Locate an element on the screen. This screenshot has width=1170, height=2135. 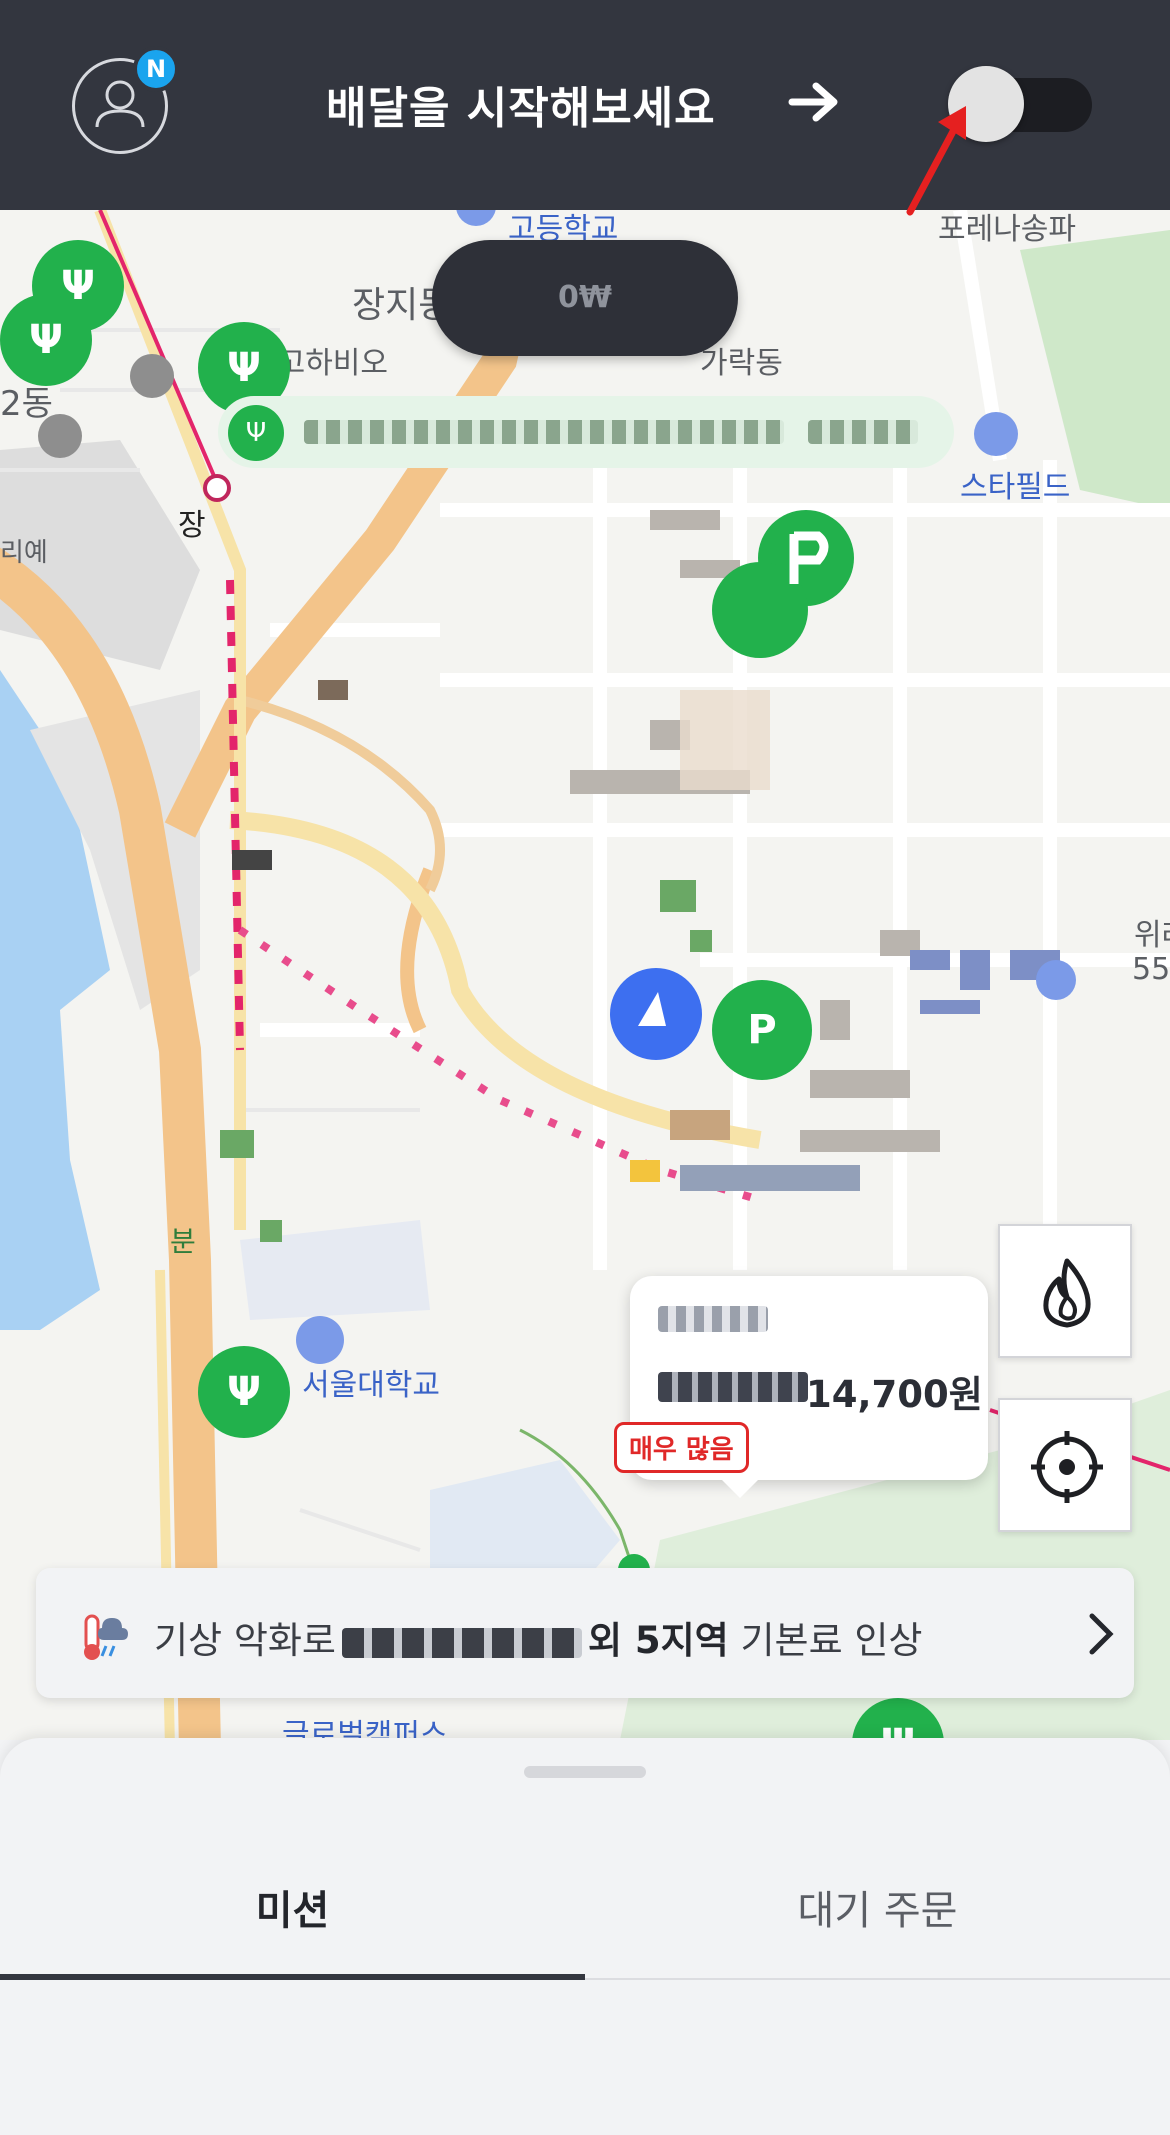
store-address-blurred is located at coordinates (863, 432).